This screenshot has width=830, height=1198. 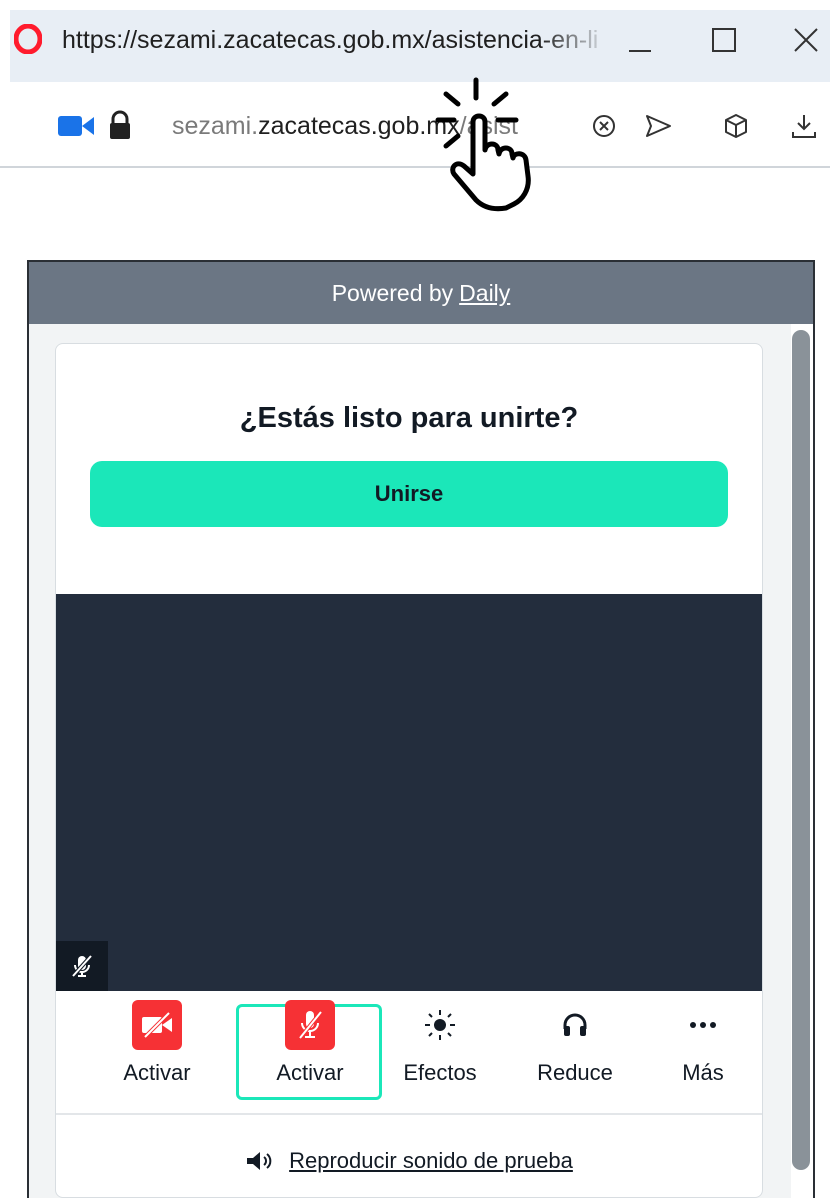 What do you see at coordinates (157, 1025) in the screenshot?
I see `camera-off-icon` at bounding box center [157, 1025].